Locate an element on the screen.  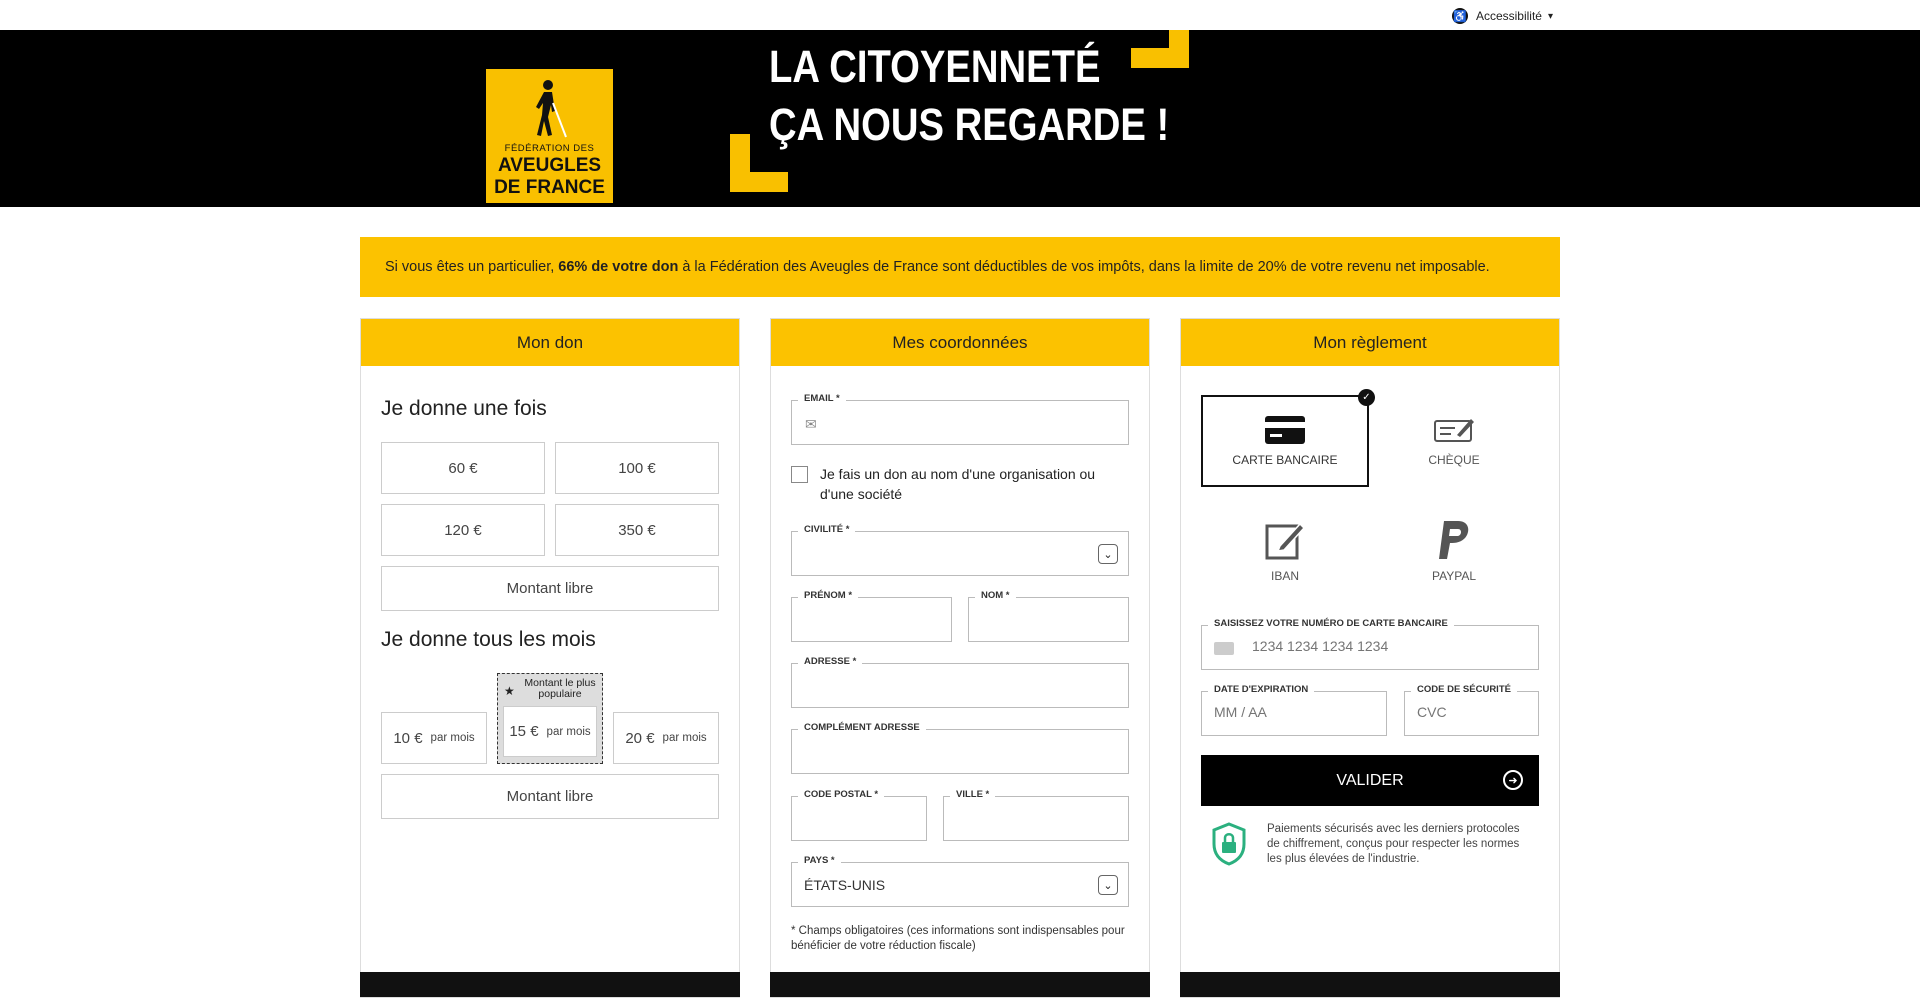
submit-button: VALIDER ➜ is located at coordinates (1370, 780).